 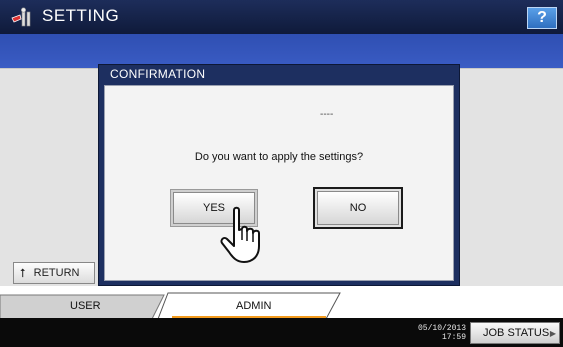 What do you see at coordinates (170, 305) in the screenshot?
I see `tab-shapes` at bounding box center [170, 305].